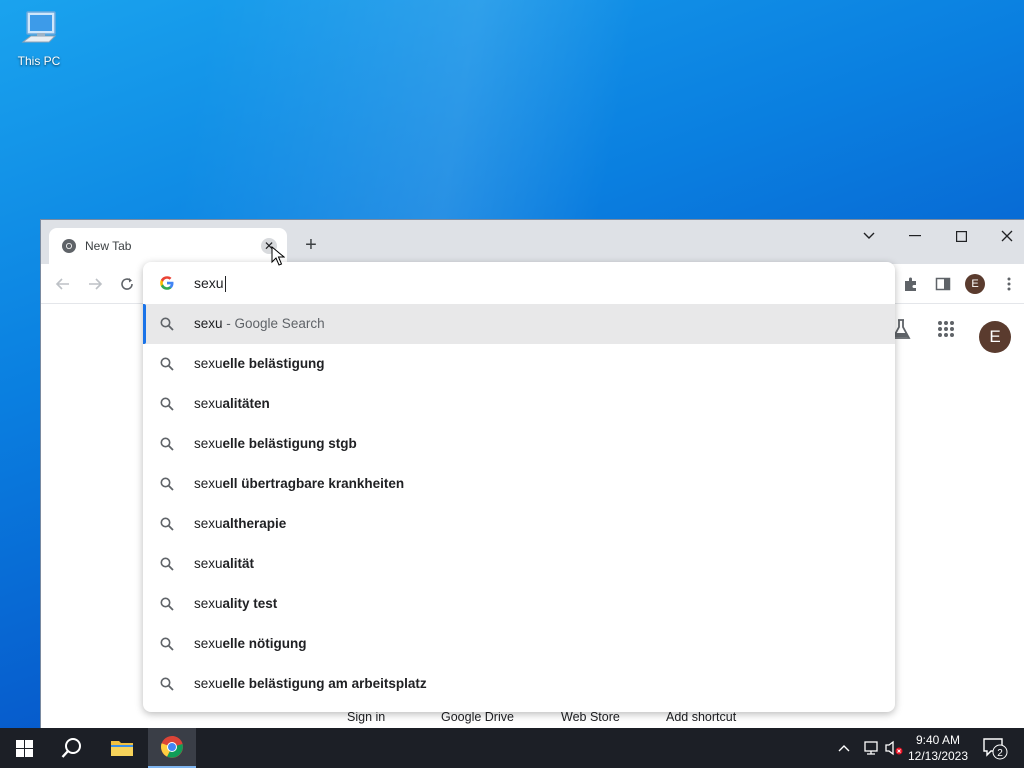 Image resolution: width=1024 pixels, height=768 pixels. What do you see at coordinates (366, 717) in the screenshot?
I see `shortcut-sign-in: Sign in` at bounding box center [366, 717].